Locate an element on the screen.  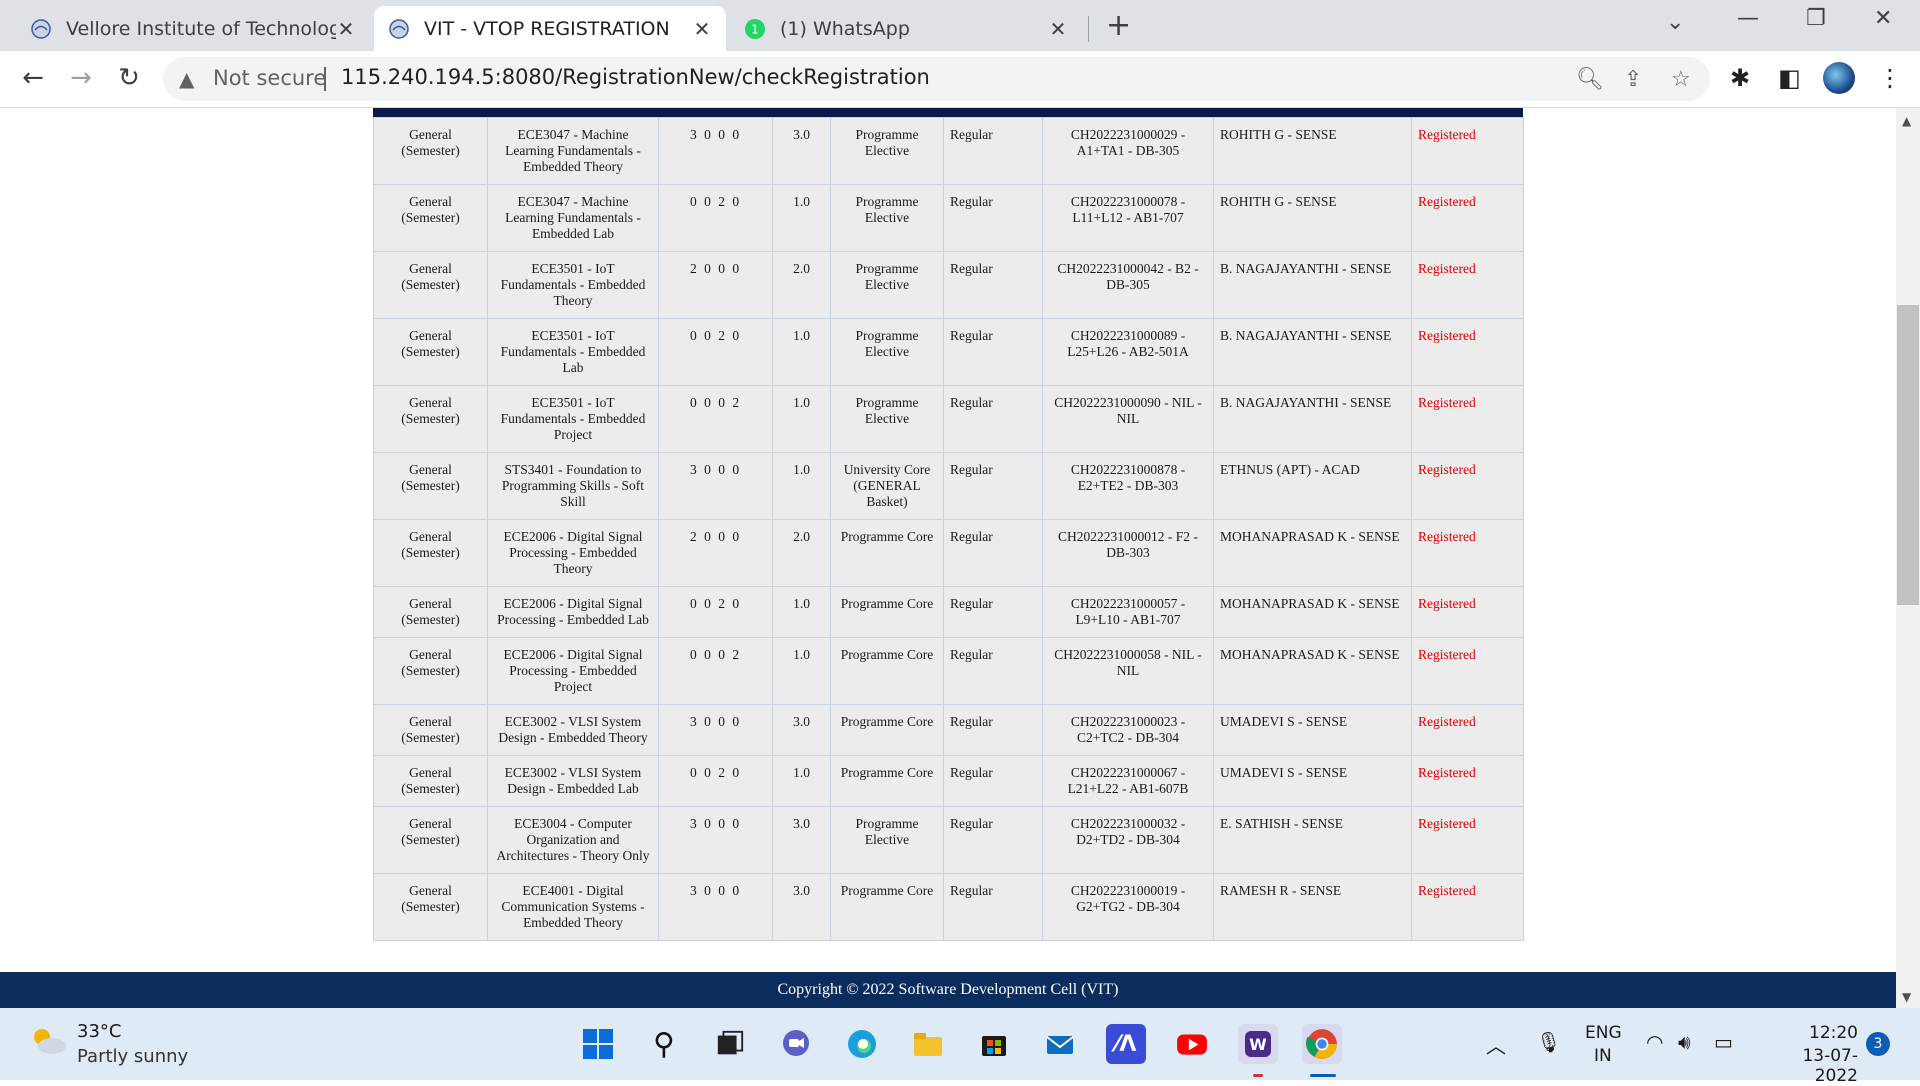
scroll-down-icon: ▼ is located at coordinates (1906, 997).